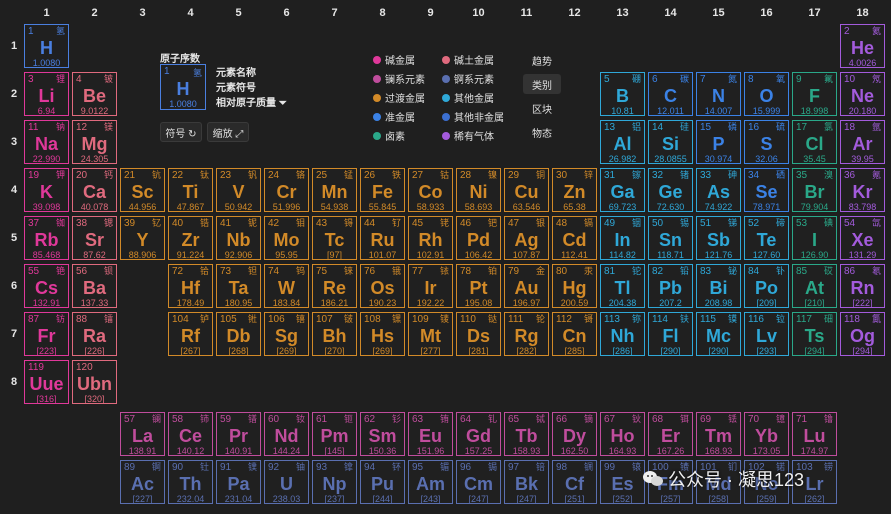  What do you see at coordinates (94, 334) in the screenshot?
I see `element-cell-ra: 88 镭 Ra [226]` at bounding box center [94, 334].